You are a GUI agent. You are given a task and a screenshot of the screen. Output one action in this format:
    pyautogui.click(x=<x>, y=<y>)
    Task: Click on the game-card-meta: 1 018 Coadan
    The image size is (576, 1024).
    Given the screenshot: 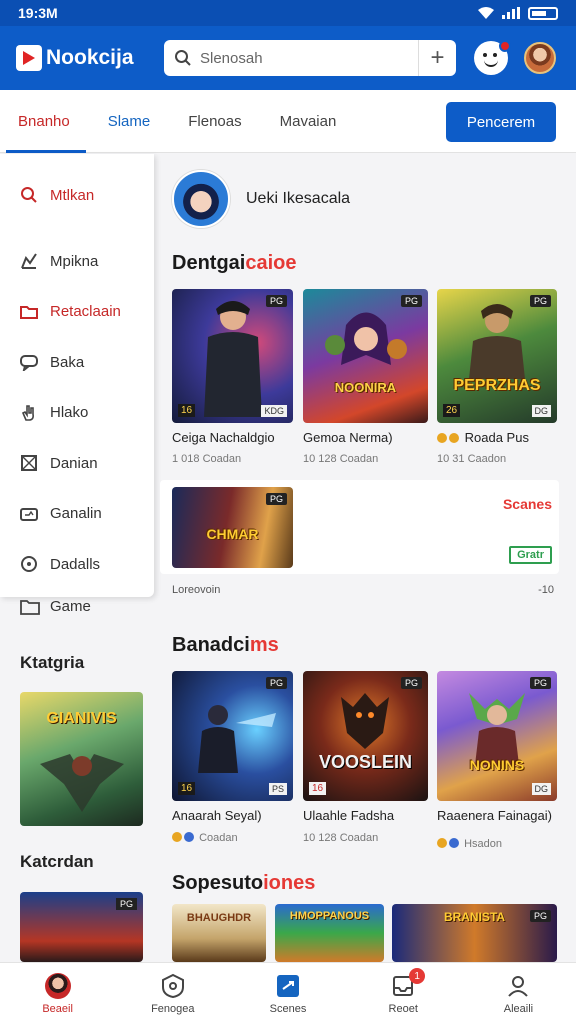 What is the action you would take?
    pyautogui.click(x=207, y=459)
    